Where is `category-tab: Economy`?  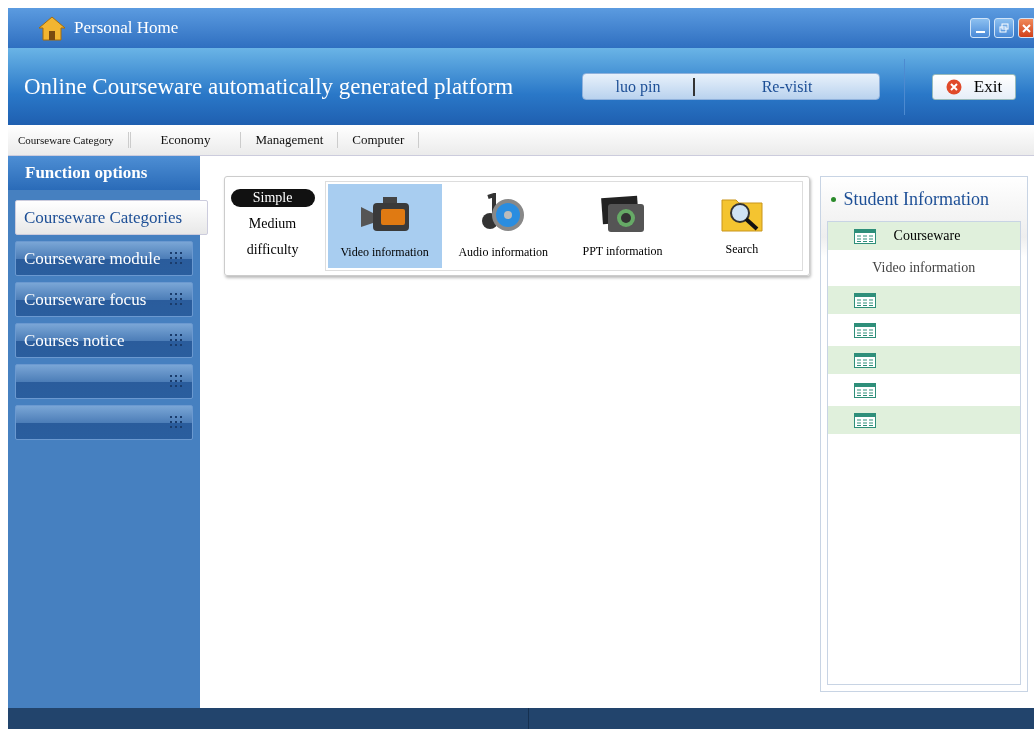
category-tab: Economy is located at coordinates (186, 140).